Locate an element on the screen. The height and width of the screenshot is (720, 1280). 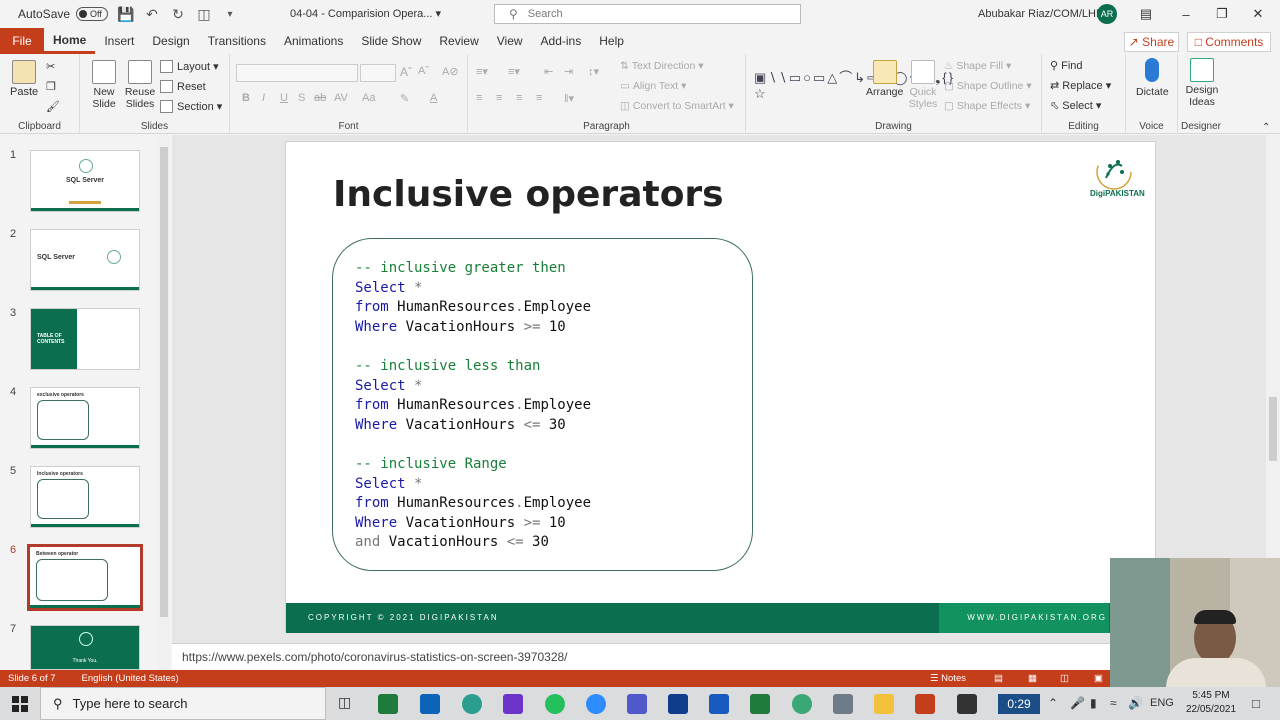
decrease-indent-icon: ⇤ is located at coordinates (548, 71).